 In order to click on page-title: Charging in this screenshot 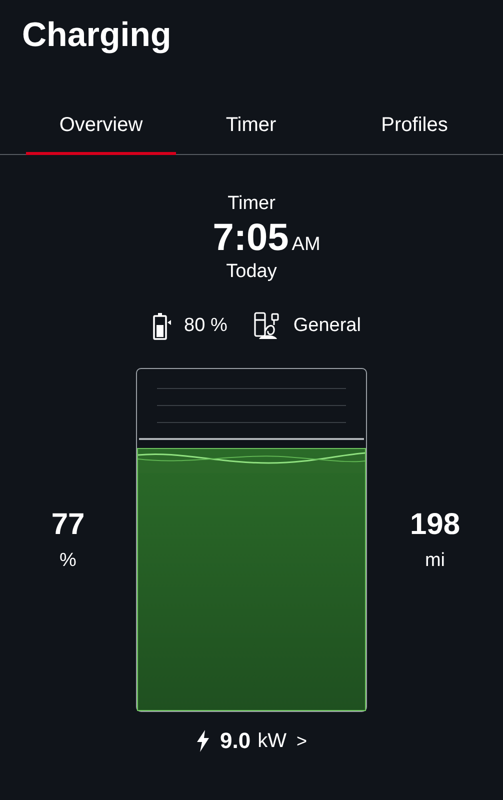, I will do `click(97, 35)`.